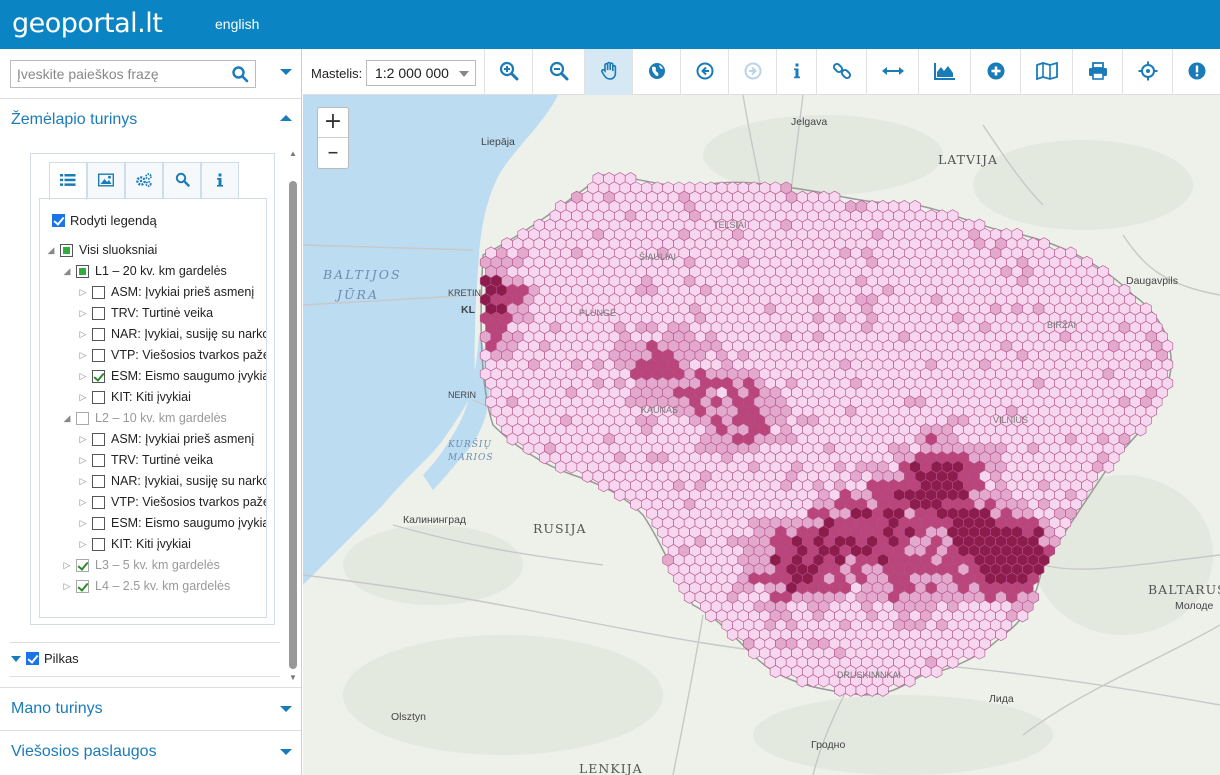  I want to click on tab-search, so click(182, 180).